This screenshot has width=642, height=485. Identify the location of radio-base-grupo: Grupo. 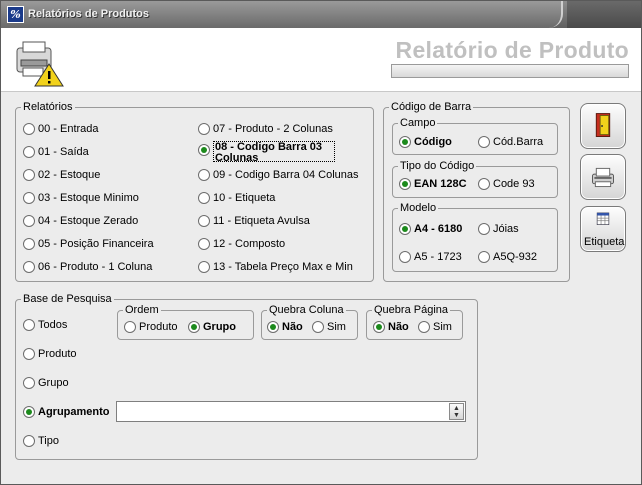
(46, 383).